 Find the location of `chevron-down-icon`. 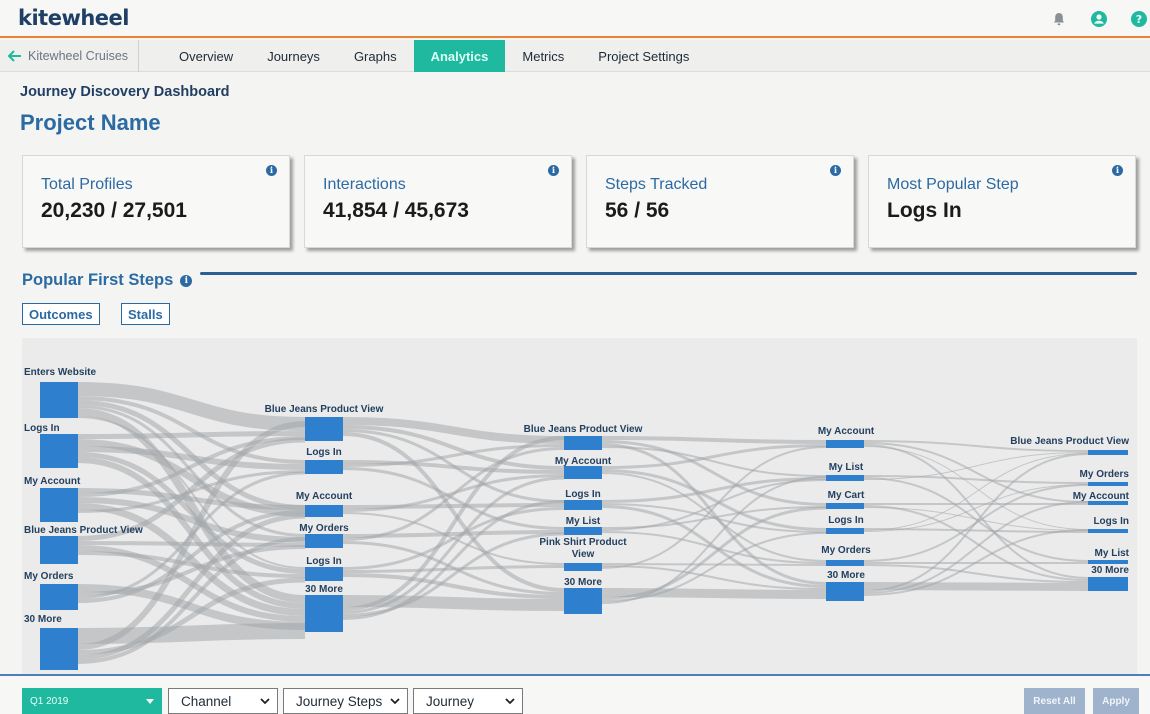

chevron-down-icon is located at coordinates (265, 701).